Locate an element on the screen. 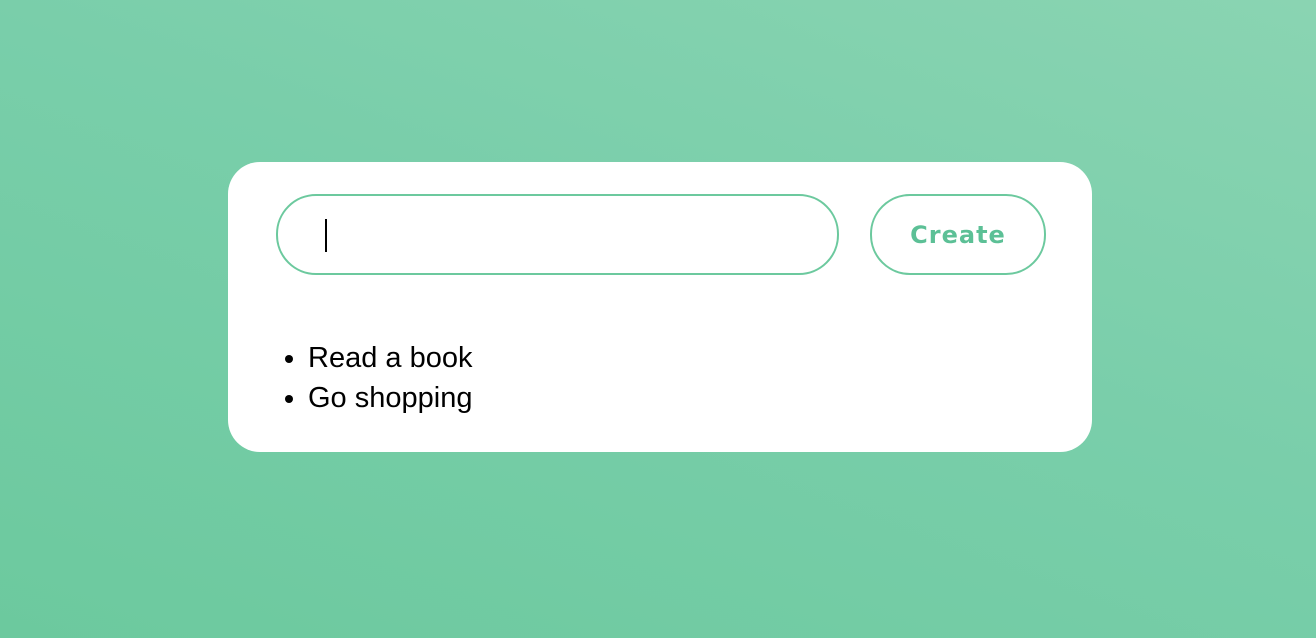 The image size is (1316, 638). list-item: Go shopping is located at coordinates (390, 398).